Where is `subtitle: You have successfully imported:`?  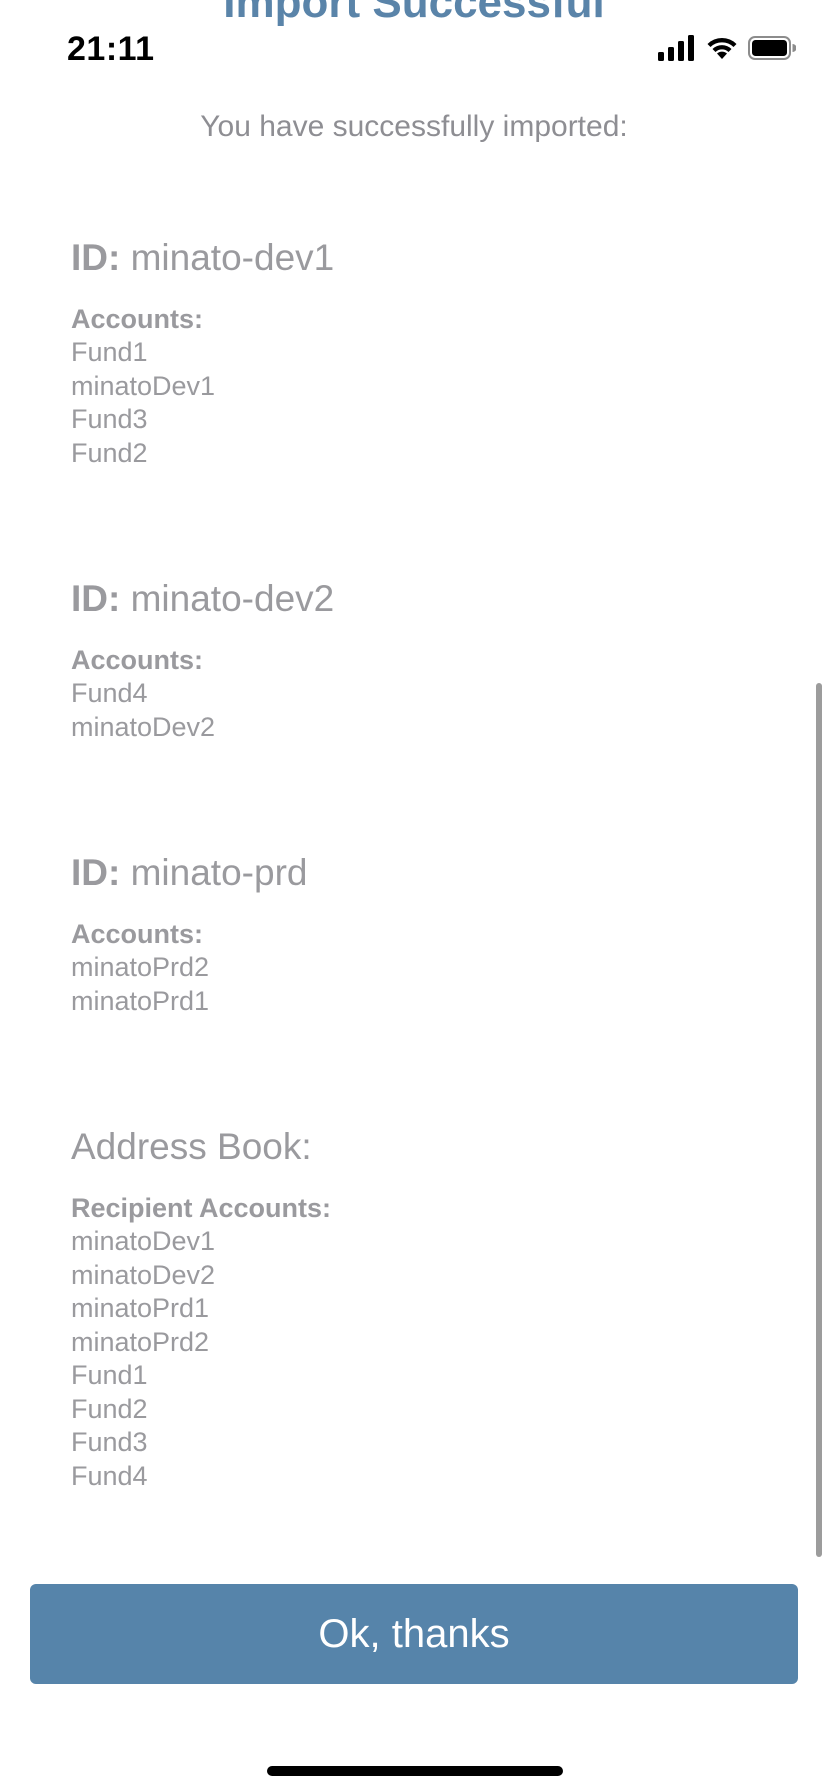 subtitle: You have successfully imported: is located at coordinates (414, 126).